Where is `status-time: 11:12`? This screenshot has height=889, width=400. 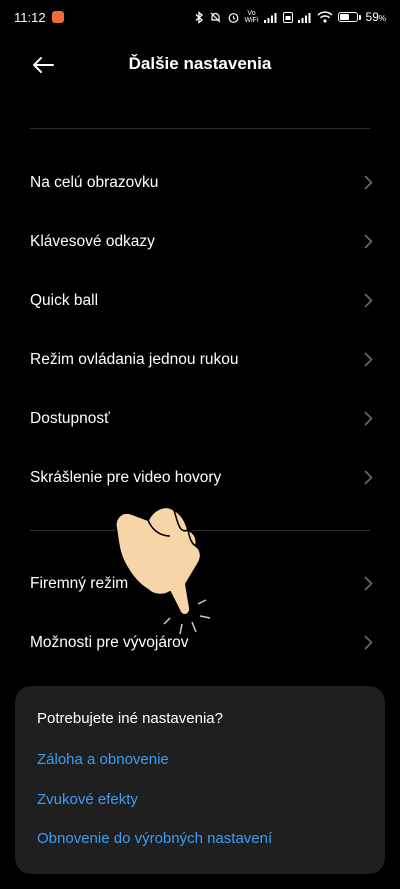
status-time: 11:12 is located at coordinates (30, 17).